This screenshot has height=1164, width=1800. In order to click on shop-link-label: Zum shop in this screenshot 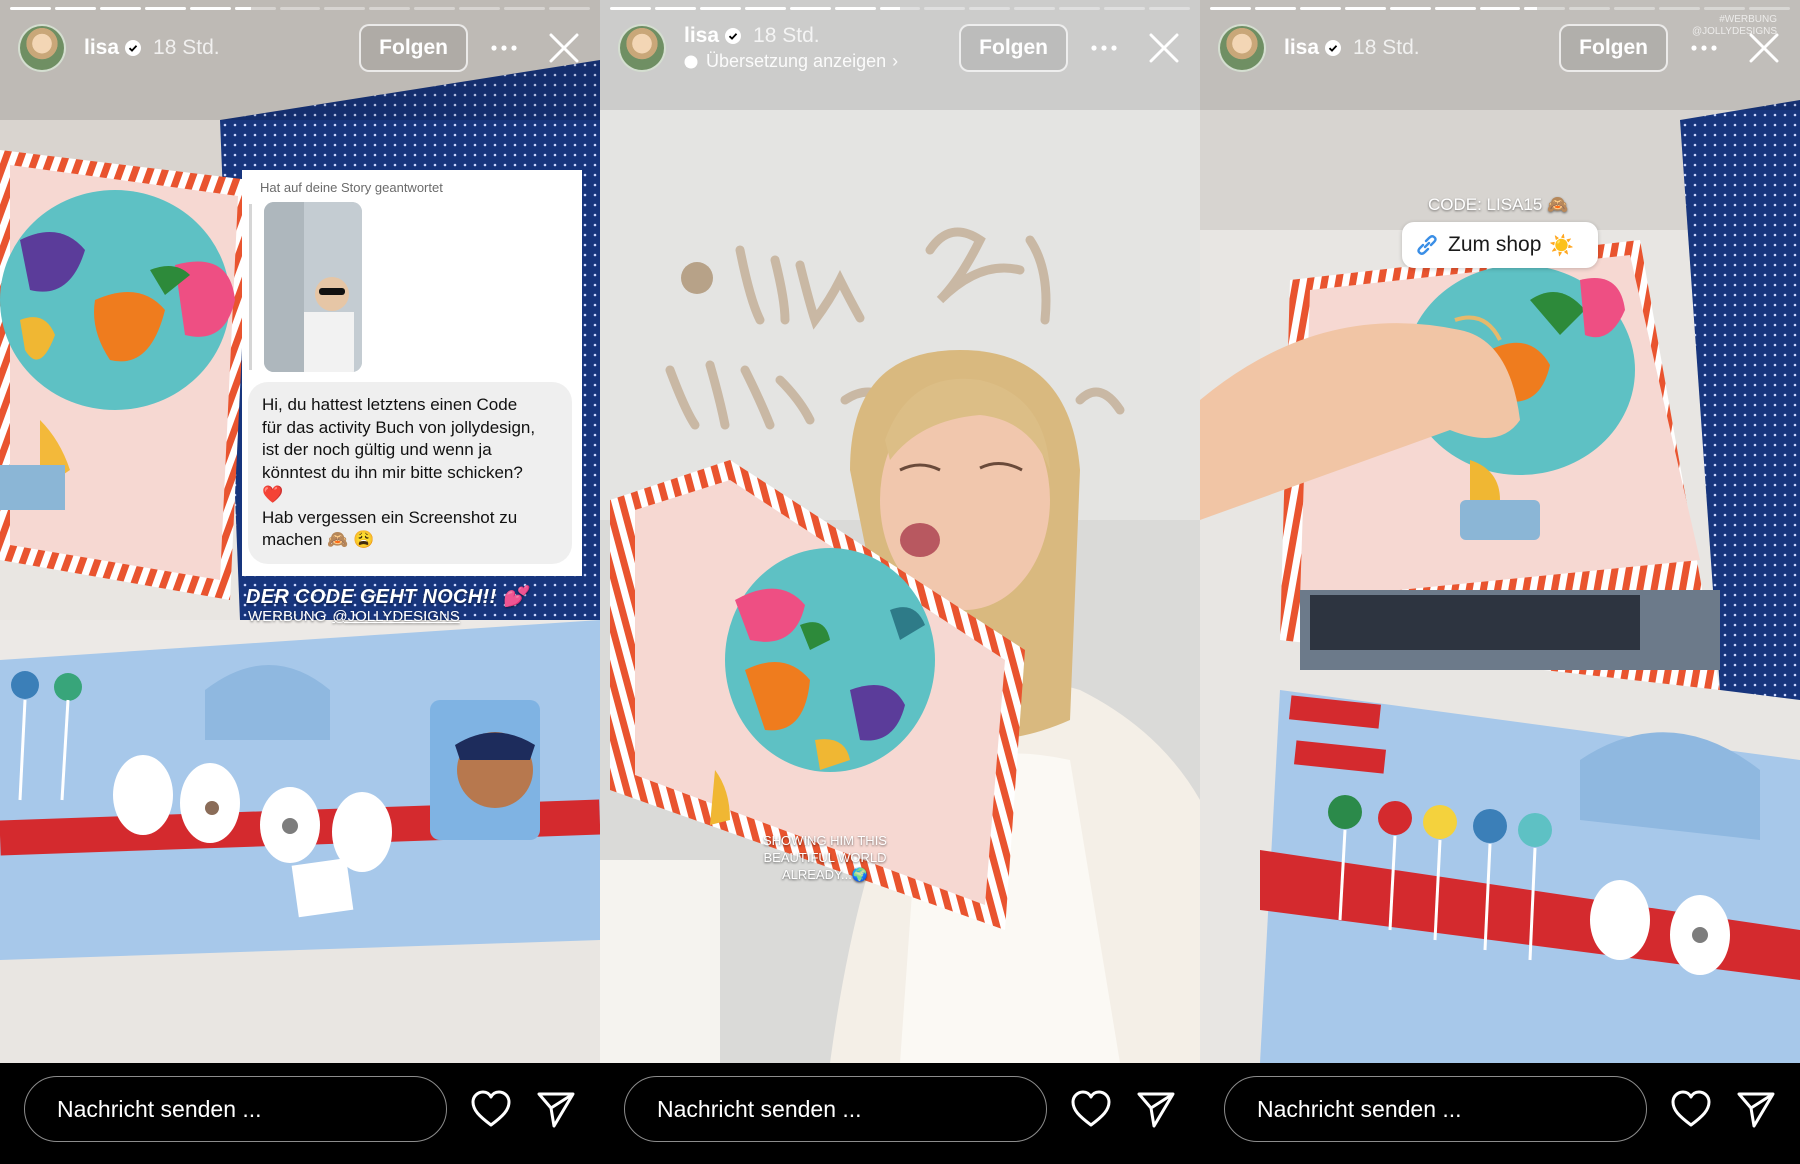, I will do `click(1495, 244)`.